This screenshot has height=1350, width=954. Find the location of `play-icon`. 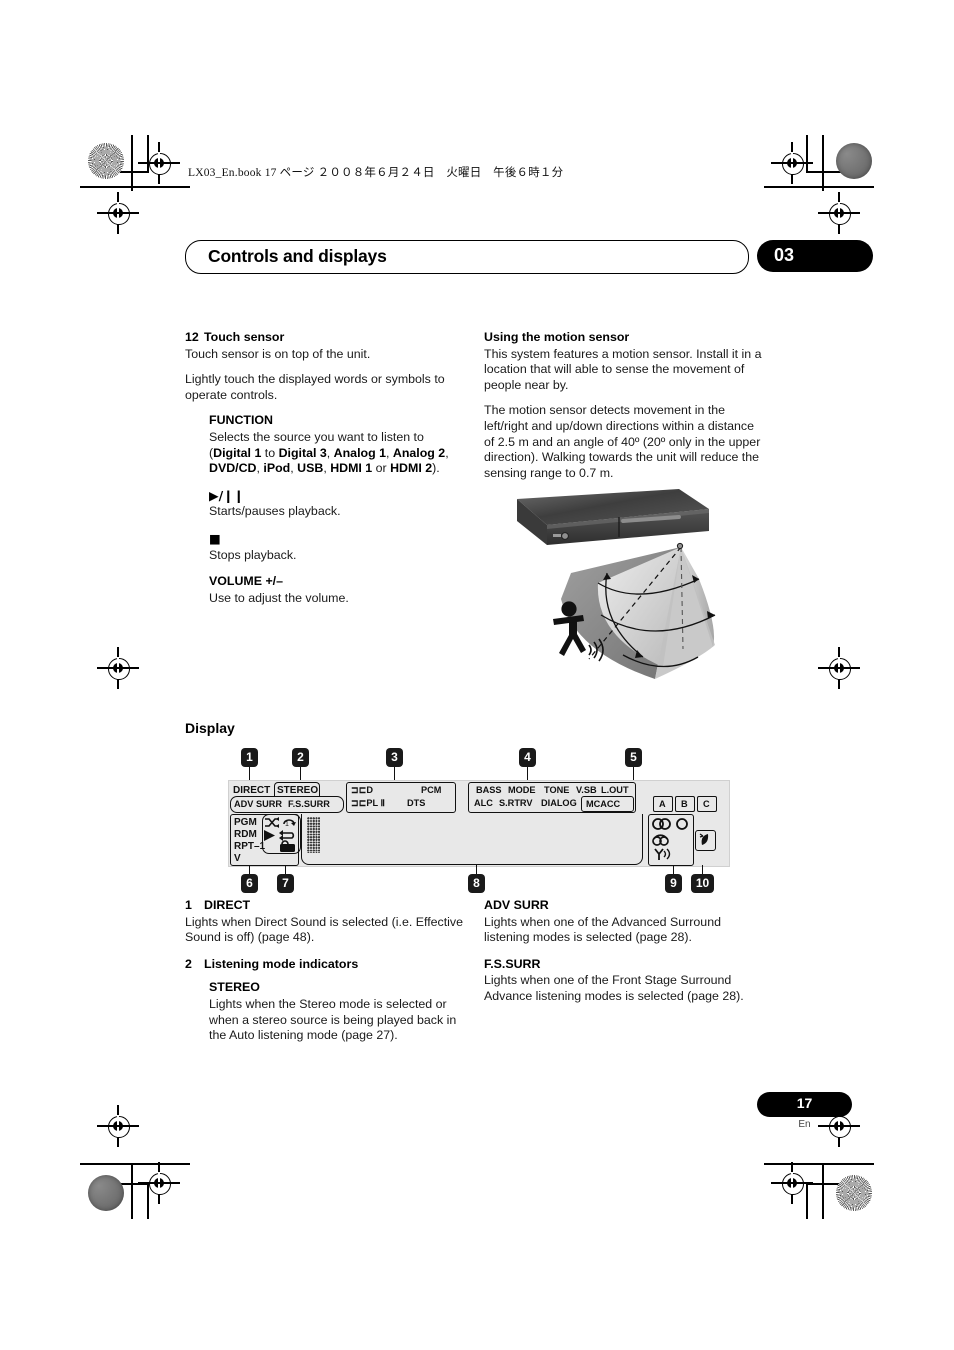

play-icon is located at coordinates (269, 835).